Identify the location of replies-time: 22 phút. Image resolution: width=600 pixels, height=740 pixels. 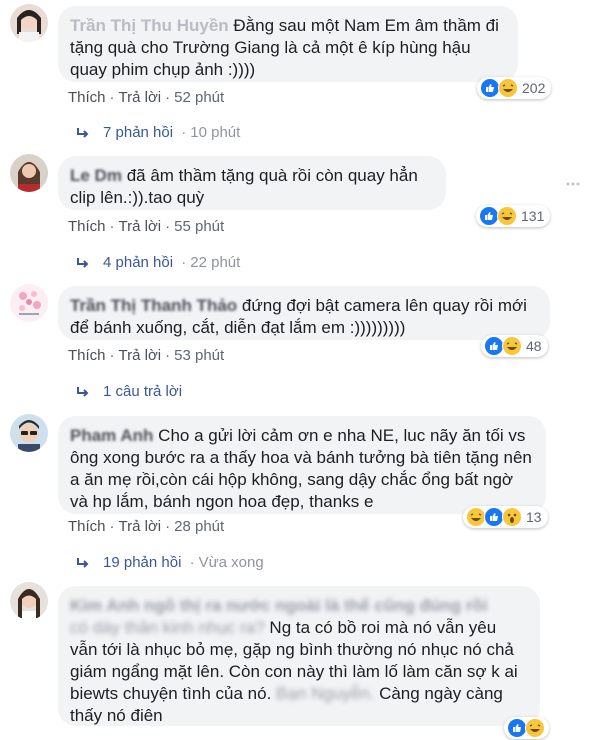
(215, 262).